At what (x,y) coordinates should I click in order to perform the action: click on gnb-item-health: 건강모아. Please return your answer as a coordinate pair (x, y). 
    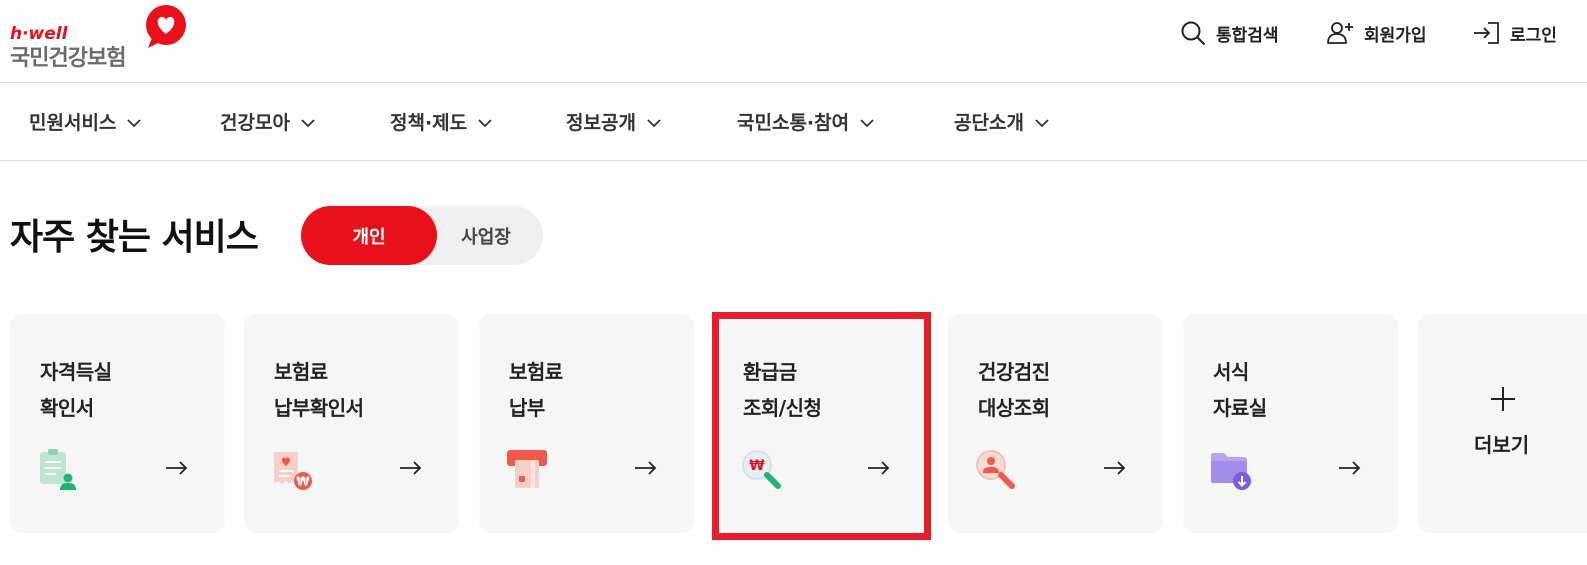
    Looking at the image, I should click on (268, 121).